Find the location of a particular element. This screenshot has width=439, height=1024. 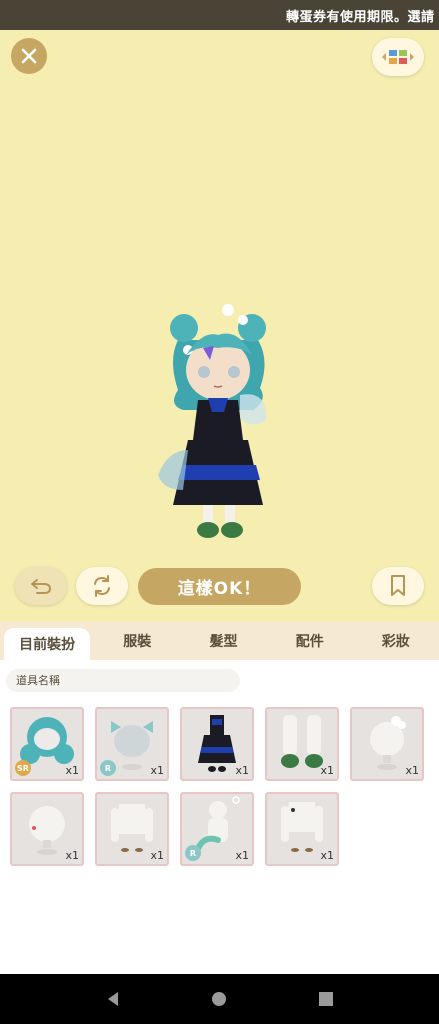

recents-icon is located at coordinates (326, 999).